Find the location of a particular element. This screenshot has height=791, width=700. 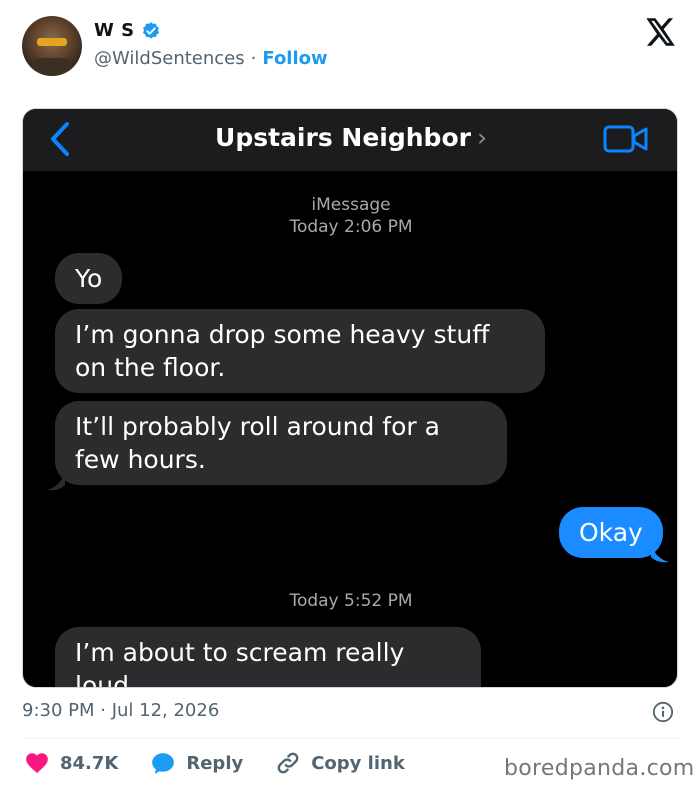

second-timestamp: Today 5:52 PM is located at coordinates (351, 601).